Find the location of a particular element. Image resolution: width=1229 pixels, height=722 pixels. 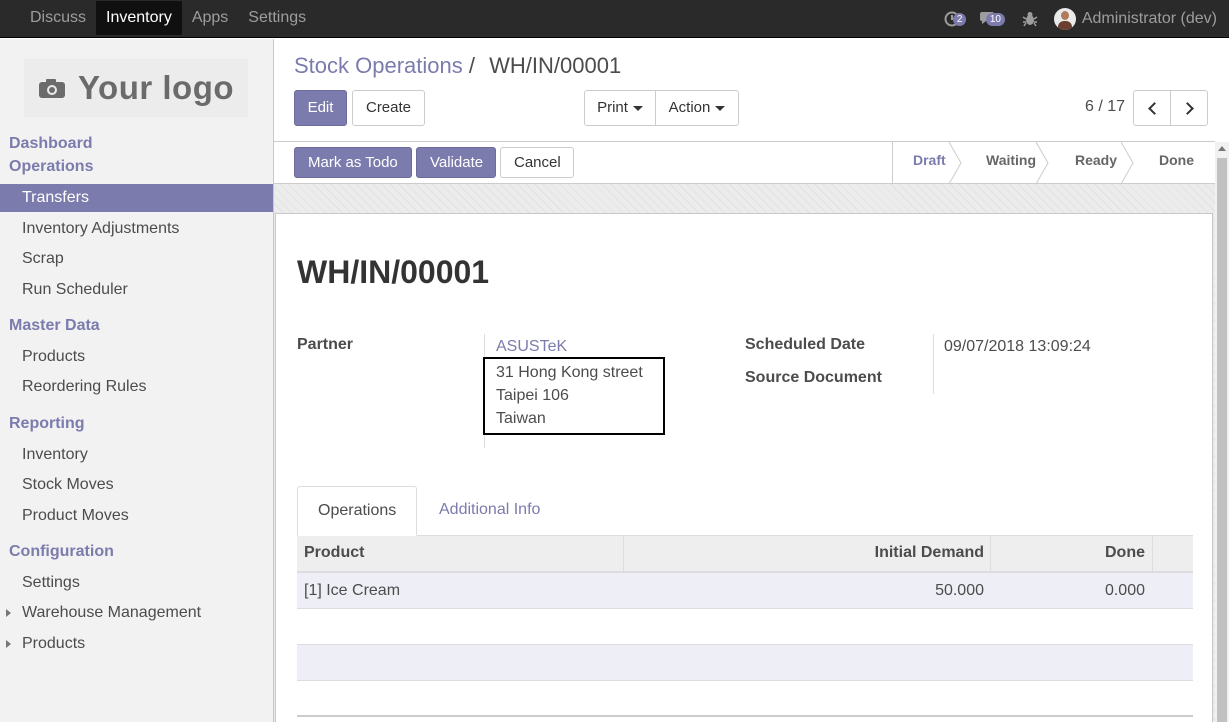

scheduled-date-label: Scheduled Date is located at coordinates (805, 344).